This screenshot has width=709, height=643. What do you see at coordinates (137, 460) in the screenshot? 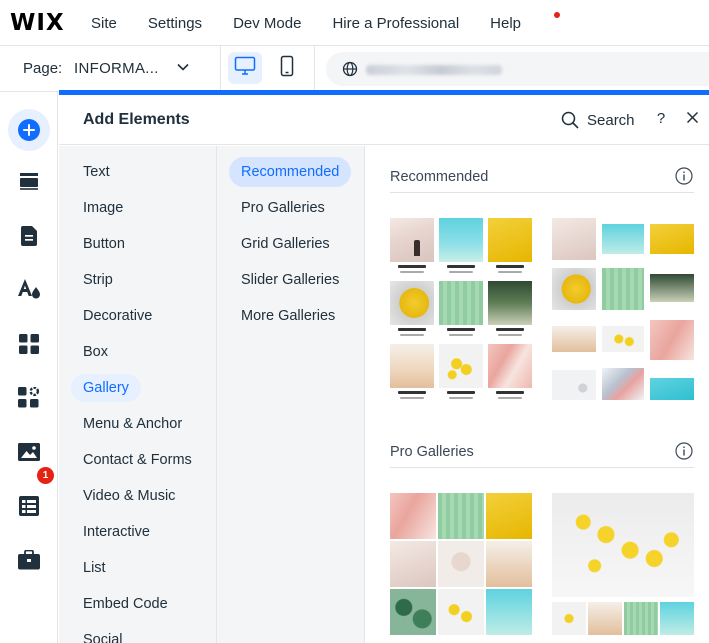
I see `category-contact-forms: Contact & Forms` at bounding box center [137, 460].